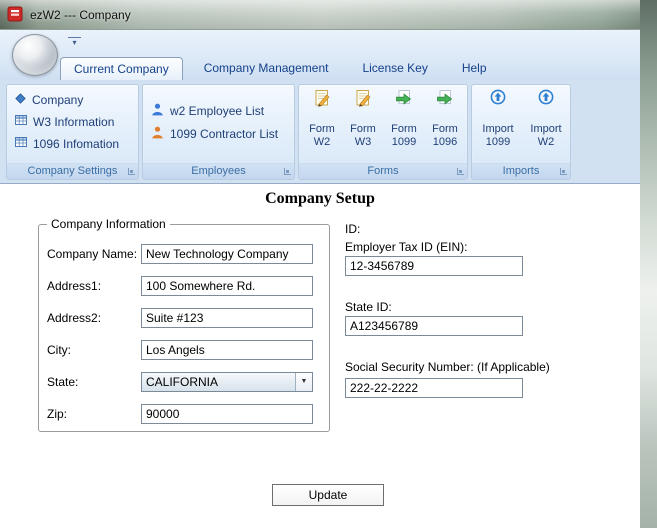 This screenshot has height=528, width=657. What do you see at coordinates (157, 134) in the screenshot?
I see `person-orange-icon` at bounding box center [157, 134].